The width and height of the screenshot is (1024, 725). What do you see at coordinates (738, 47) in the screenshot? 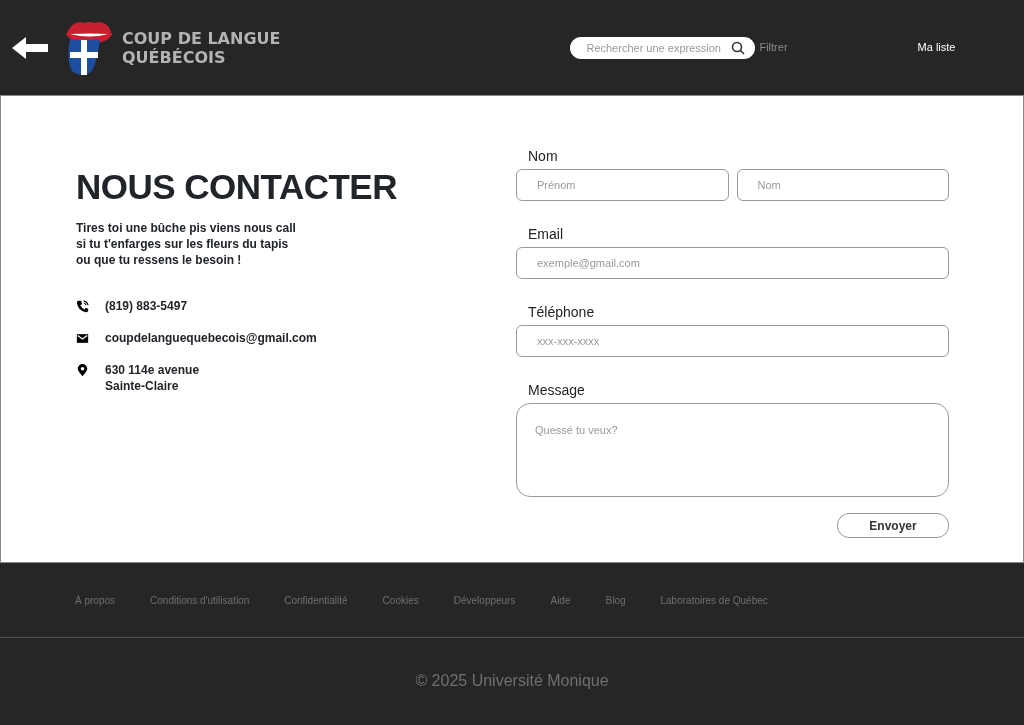
I see `search-icon` at bounding box center [738, 47].